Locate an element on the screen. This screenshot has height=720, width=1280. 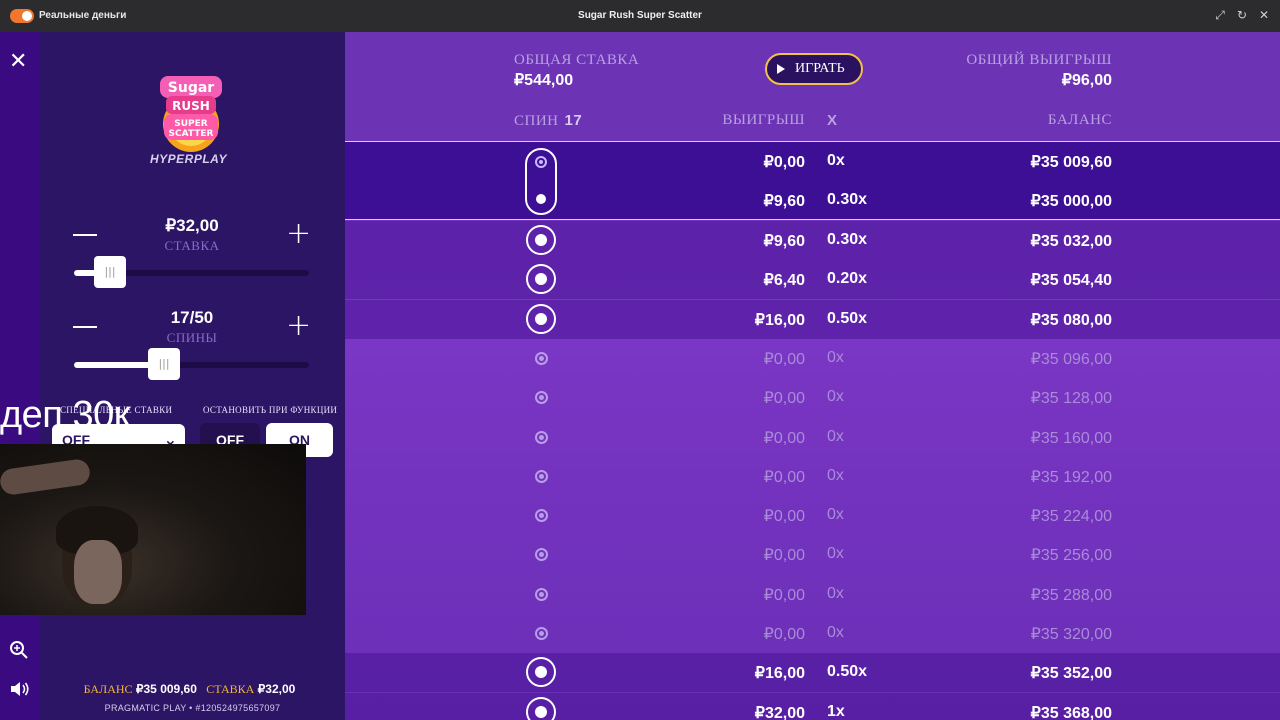
row-win: ₽9,60 is located at coordinates (784, 201).